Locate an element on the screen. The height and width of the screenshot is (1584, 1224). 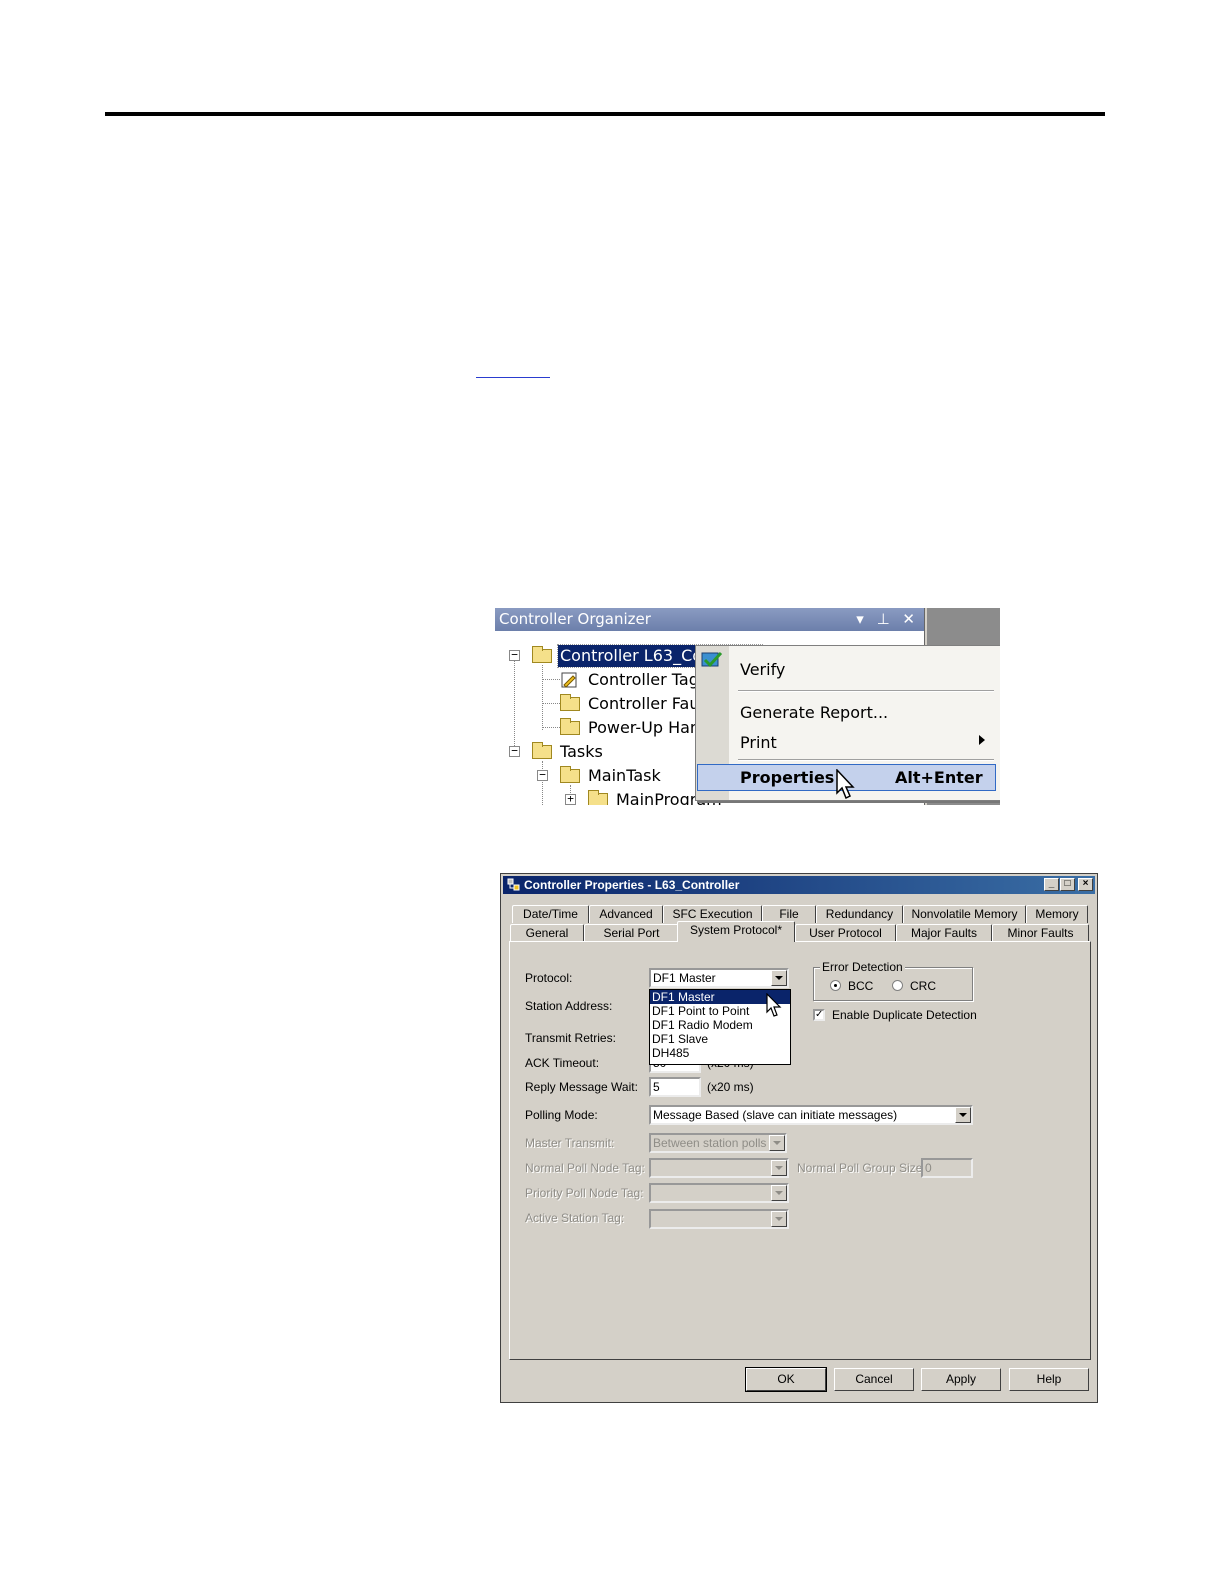
app-icon is located at coordinates (513, 884).